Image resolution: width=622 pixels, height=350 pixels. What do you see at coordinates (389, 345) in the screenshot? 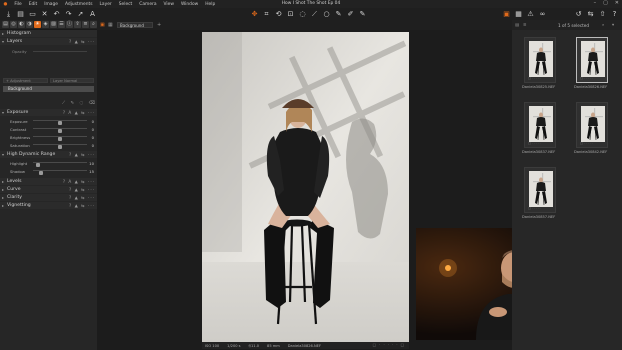
I see `rating-stars: □ · · · · · □` at bounding box center [389, 345].